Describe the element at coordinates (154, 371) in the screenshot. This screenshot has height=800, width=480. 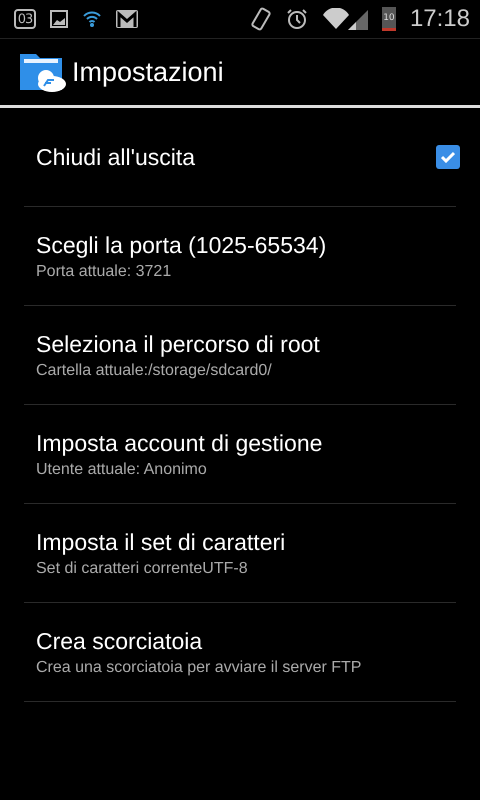
I see `setting-summary: Cartella attuale:/storage/sdcard0/` at that location.